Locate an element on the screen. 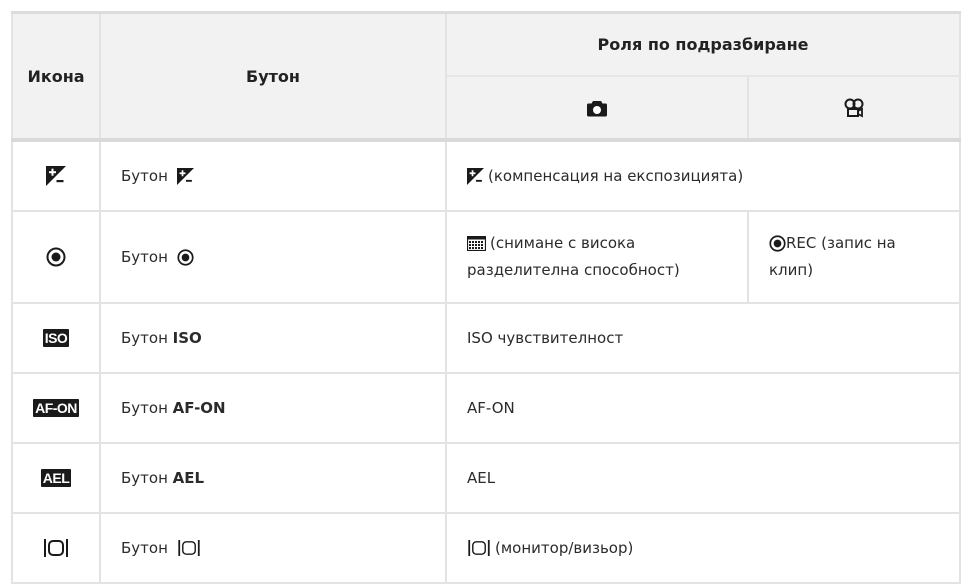  ael-icon: AEL is located at coordinates (56, 478).